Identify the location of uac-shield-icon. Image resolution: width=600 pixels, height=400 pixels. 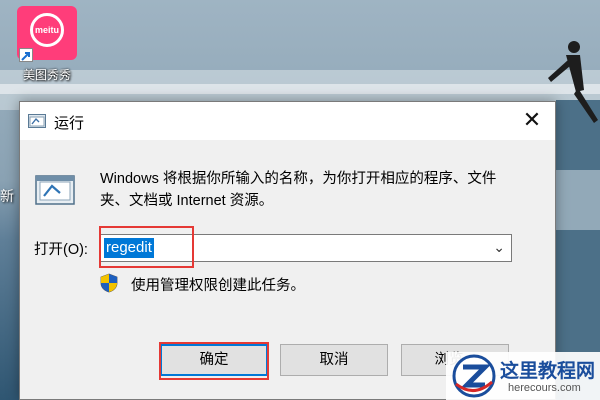
(109, 283).